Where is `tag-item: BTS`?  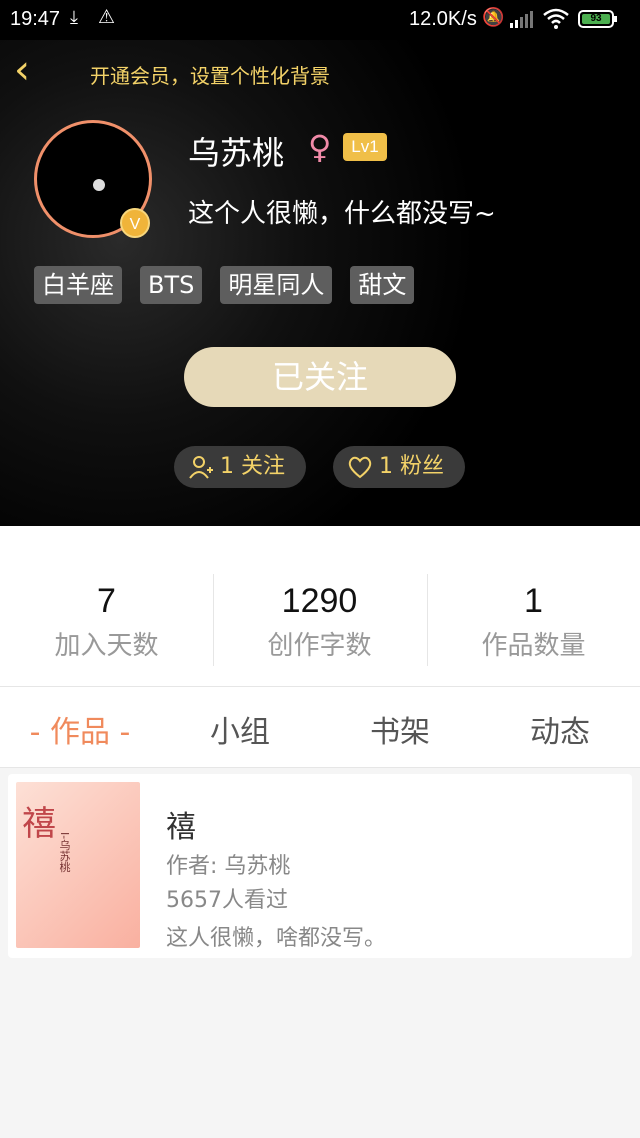 tag-item: BTS is located at coordinates (171, 285).